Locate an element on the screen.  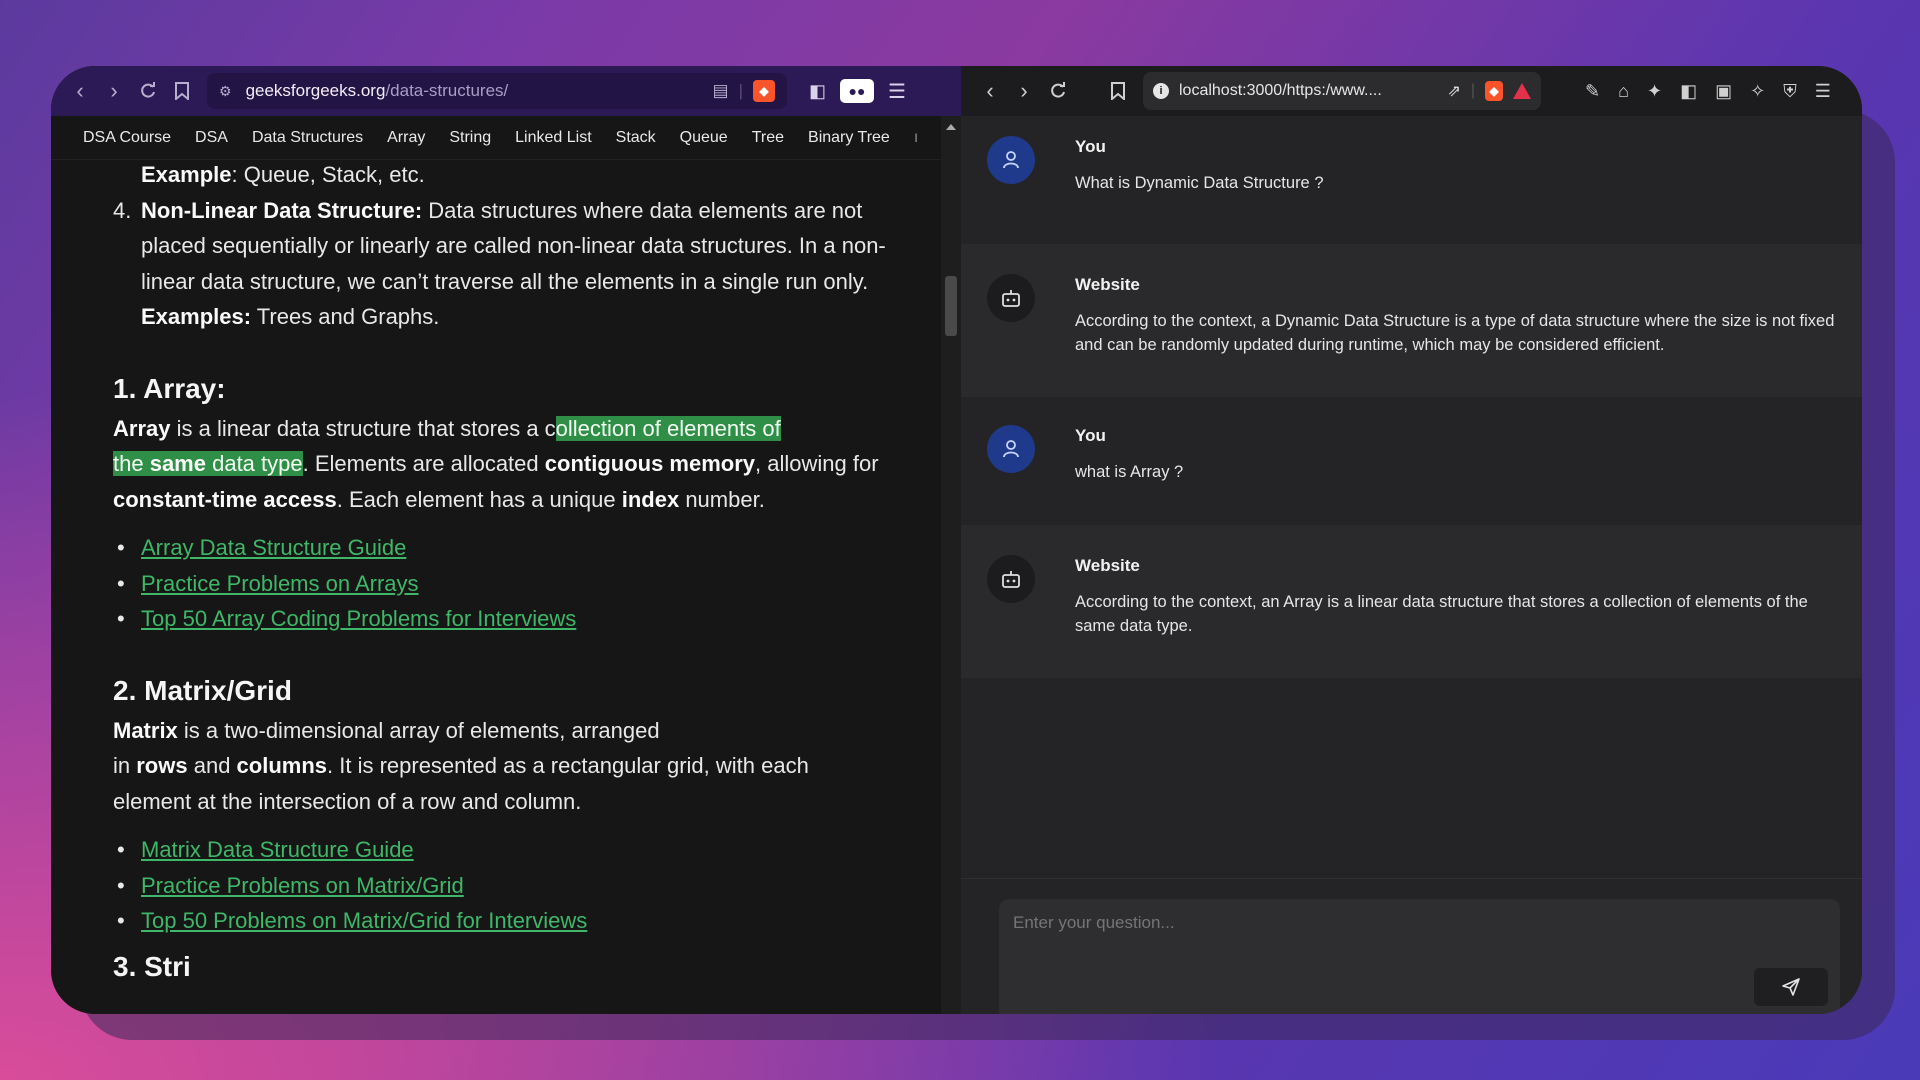
info-icon: i is located at coordinates (1161, 91).